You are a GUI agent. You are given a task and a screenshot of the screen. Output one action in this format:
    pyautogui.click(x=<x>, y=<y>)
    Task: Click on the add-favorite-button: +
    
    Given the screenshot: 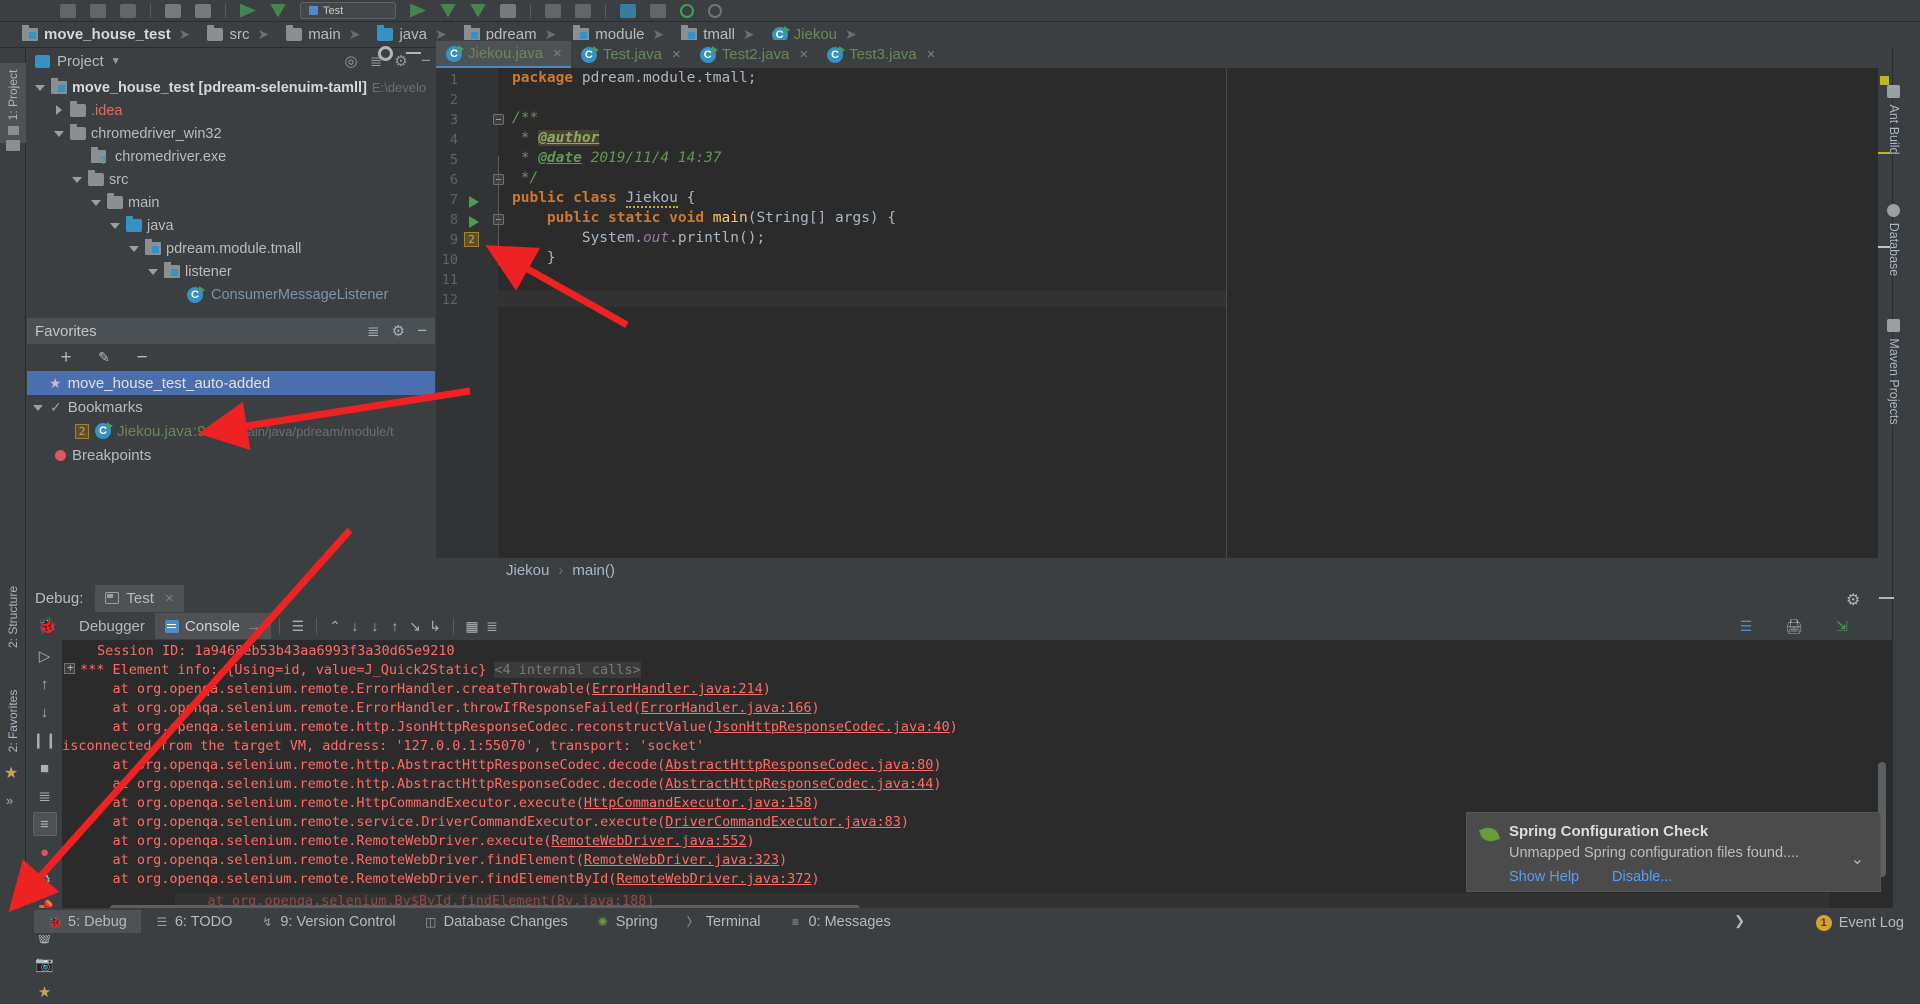 What is the action you would take?
    pyautogui.click(x=66, y=357)
    